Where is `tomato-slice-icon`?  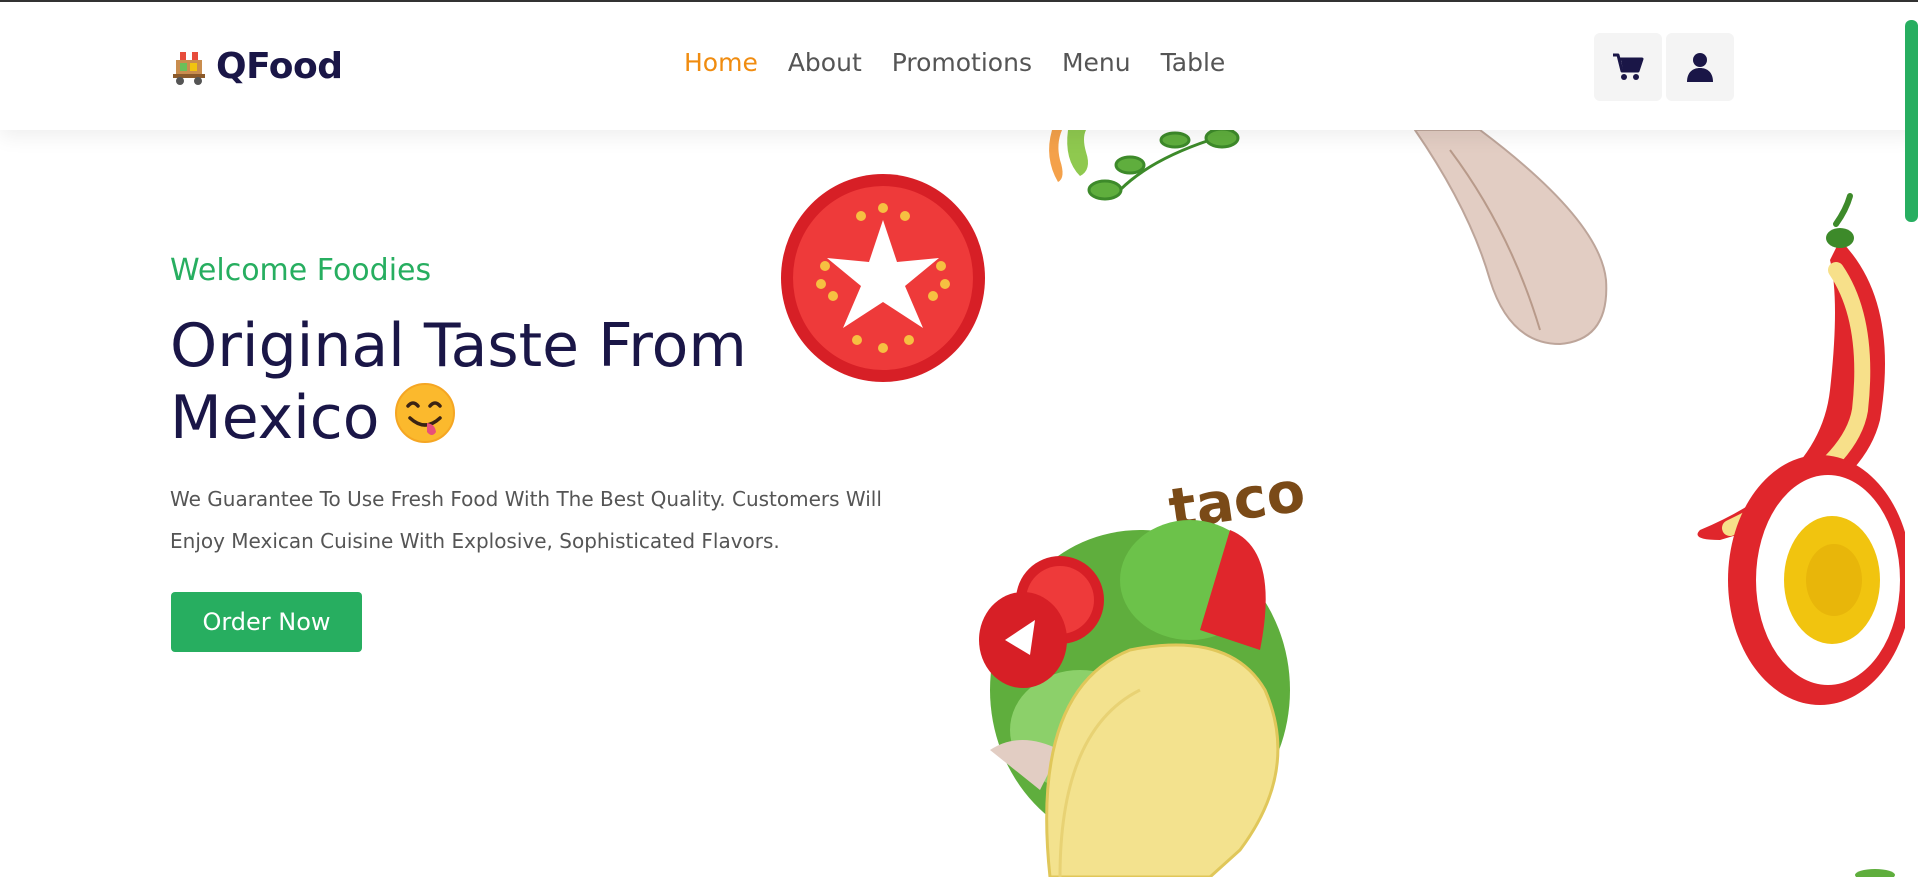
tomato-slice-icon is located at coordinates (883, 278).